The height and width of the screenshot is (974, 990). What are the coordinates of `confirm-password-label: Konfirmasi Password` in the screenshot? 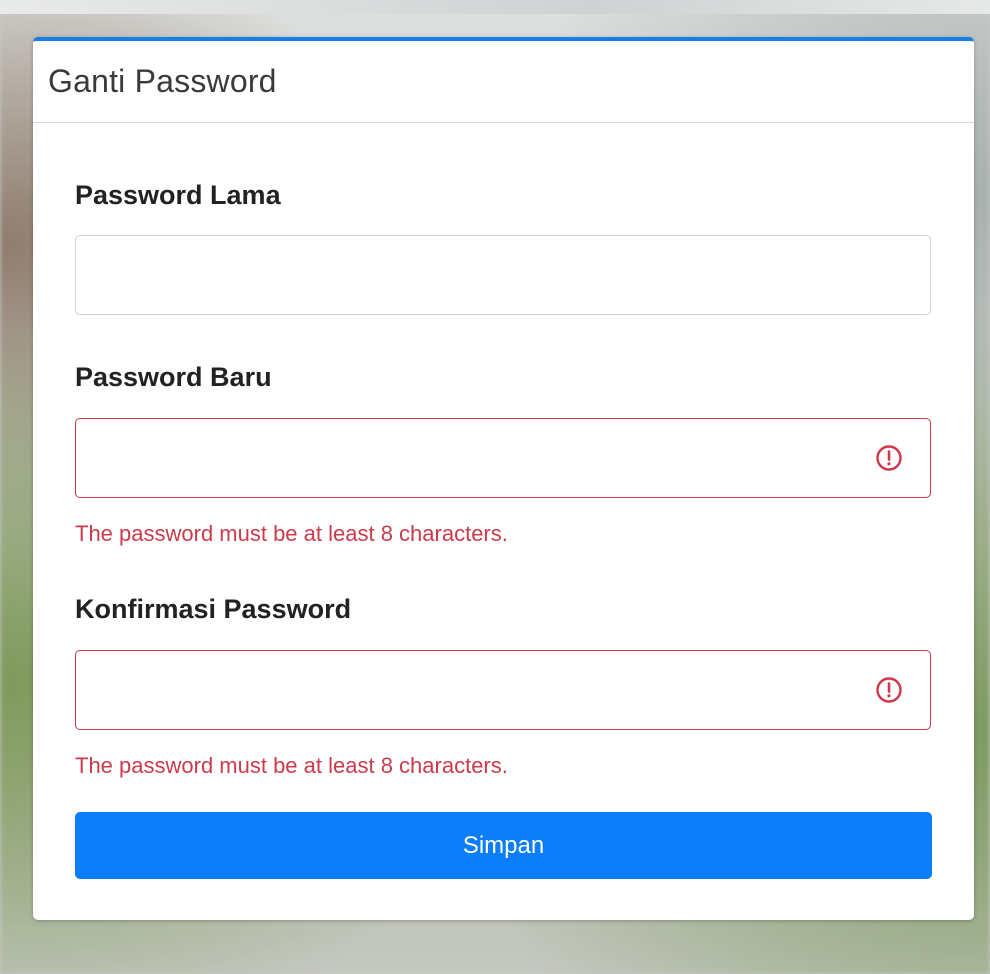 It's located at (213, 609).